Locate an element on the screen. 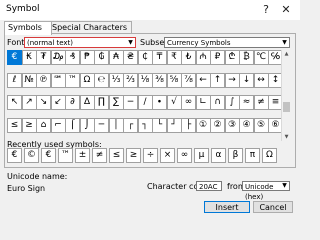 The width and height of the screenshot is (320, 240). symbol-cell: ⅜ is located at coordinates (159, 80).